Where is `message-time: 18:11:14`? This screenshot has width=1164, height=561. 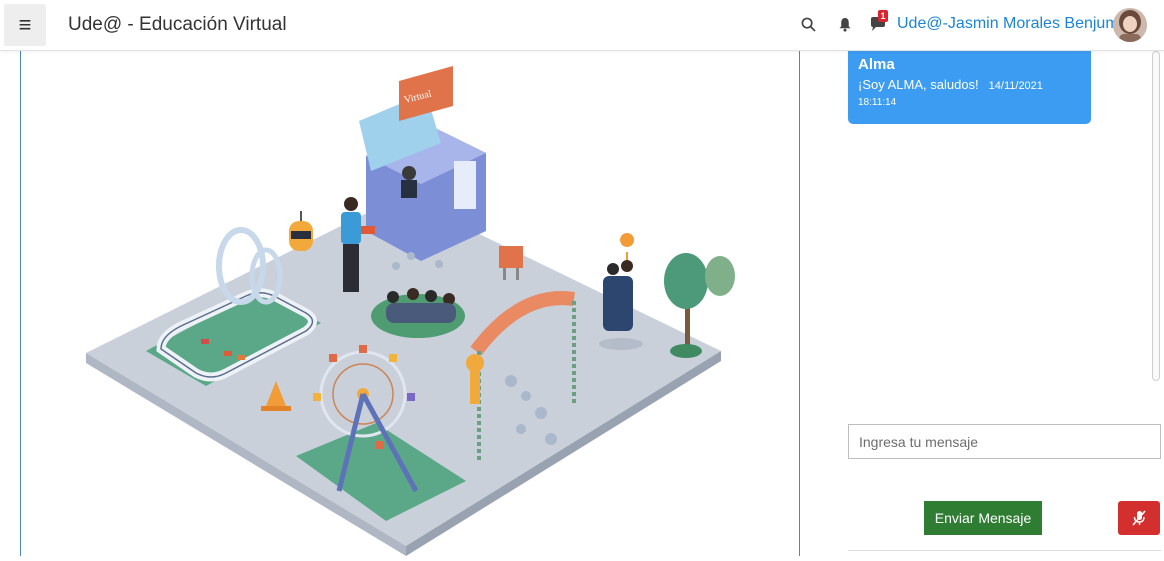
message-time: 18:11:14 is located at coordinates (877, 102).